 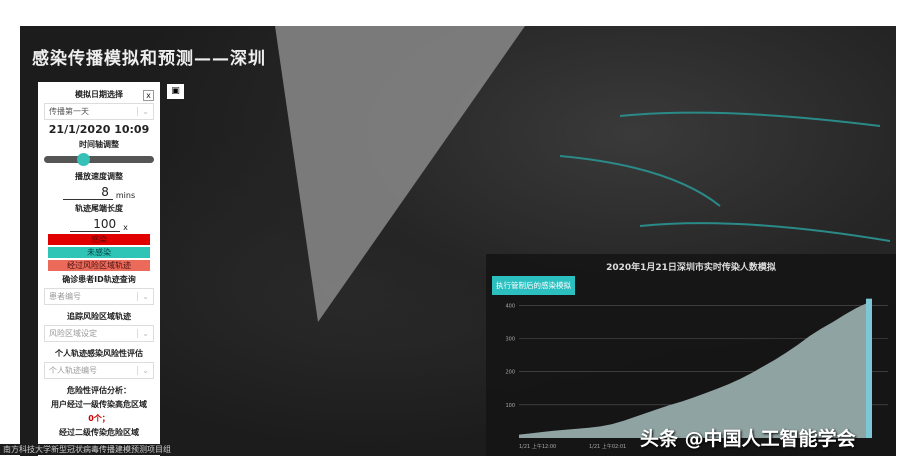 I want to click on close-button: x, so click(x=148, y=95).